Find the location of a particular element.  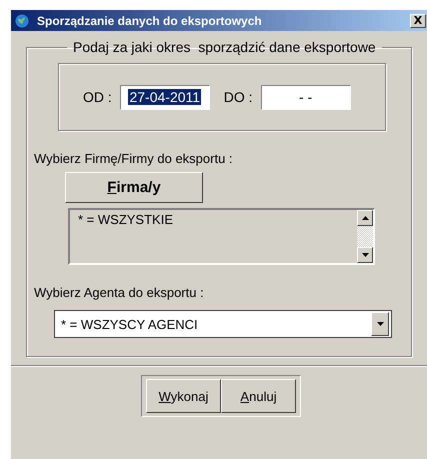

dropdown-button is located at coordinates (380, 324).